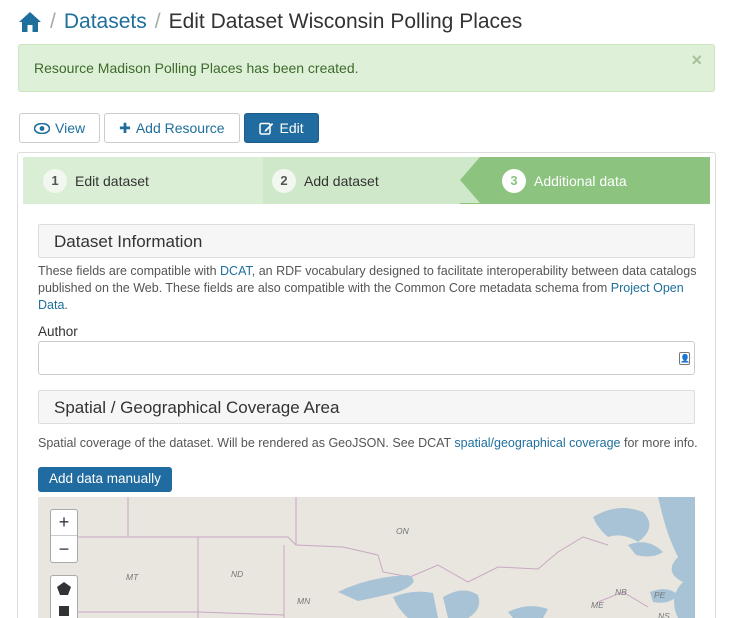  I want to click on spatial-coverage-heading: Spatial / Geographical Coverage Area, so click(366, 407).